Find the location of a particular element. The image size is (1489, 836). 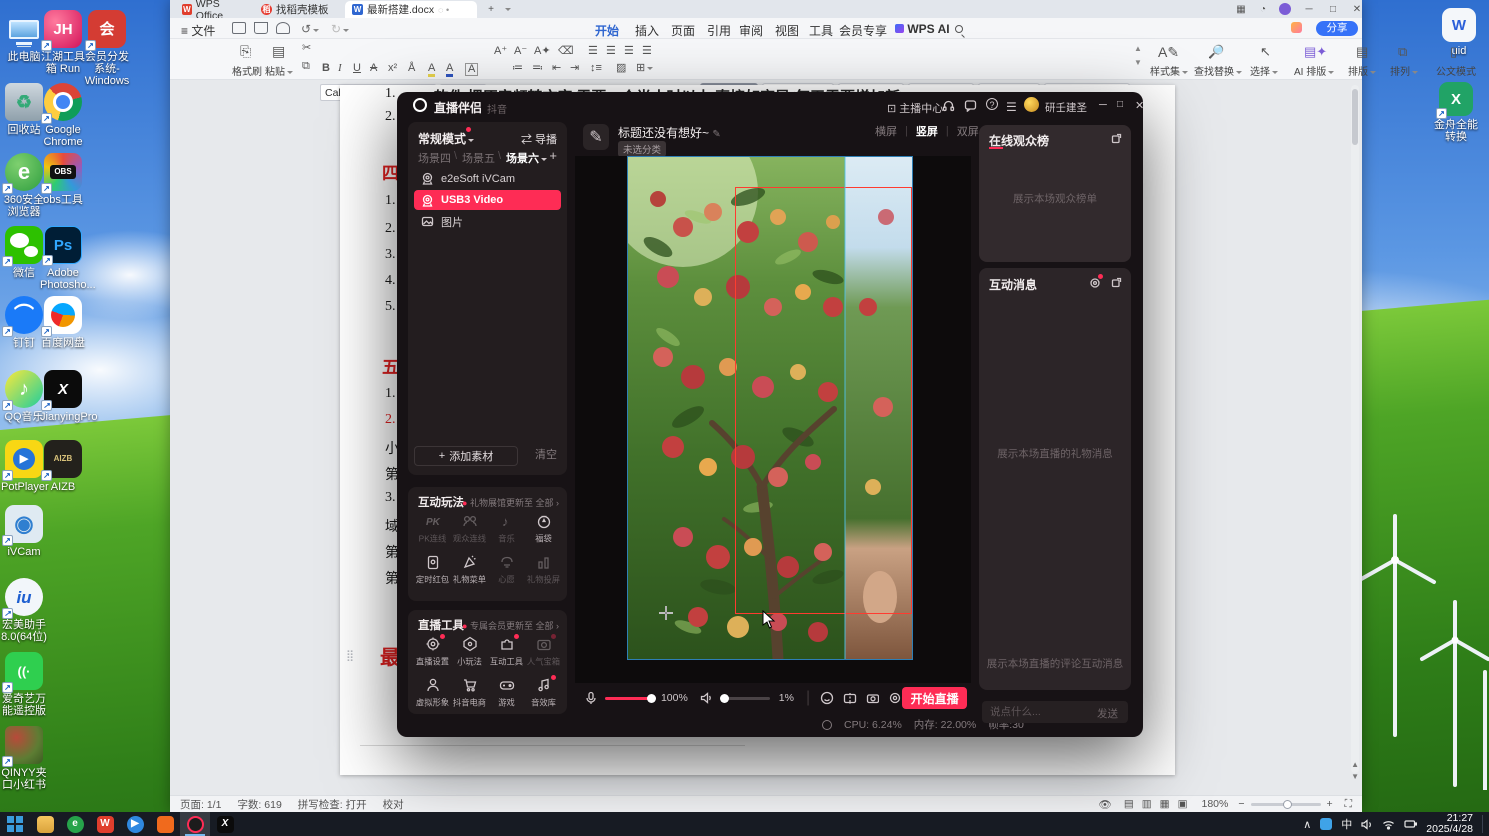

tool-sound-library: 音效库 is located at coordinates (543, 692).